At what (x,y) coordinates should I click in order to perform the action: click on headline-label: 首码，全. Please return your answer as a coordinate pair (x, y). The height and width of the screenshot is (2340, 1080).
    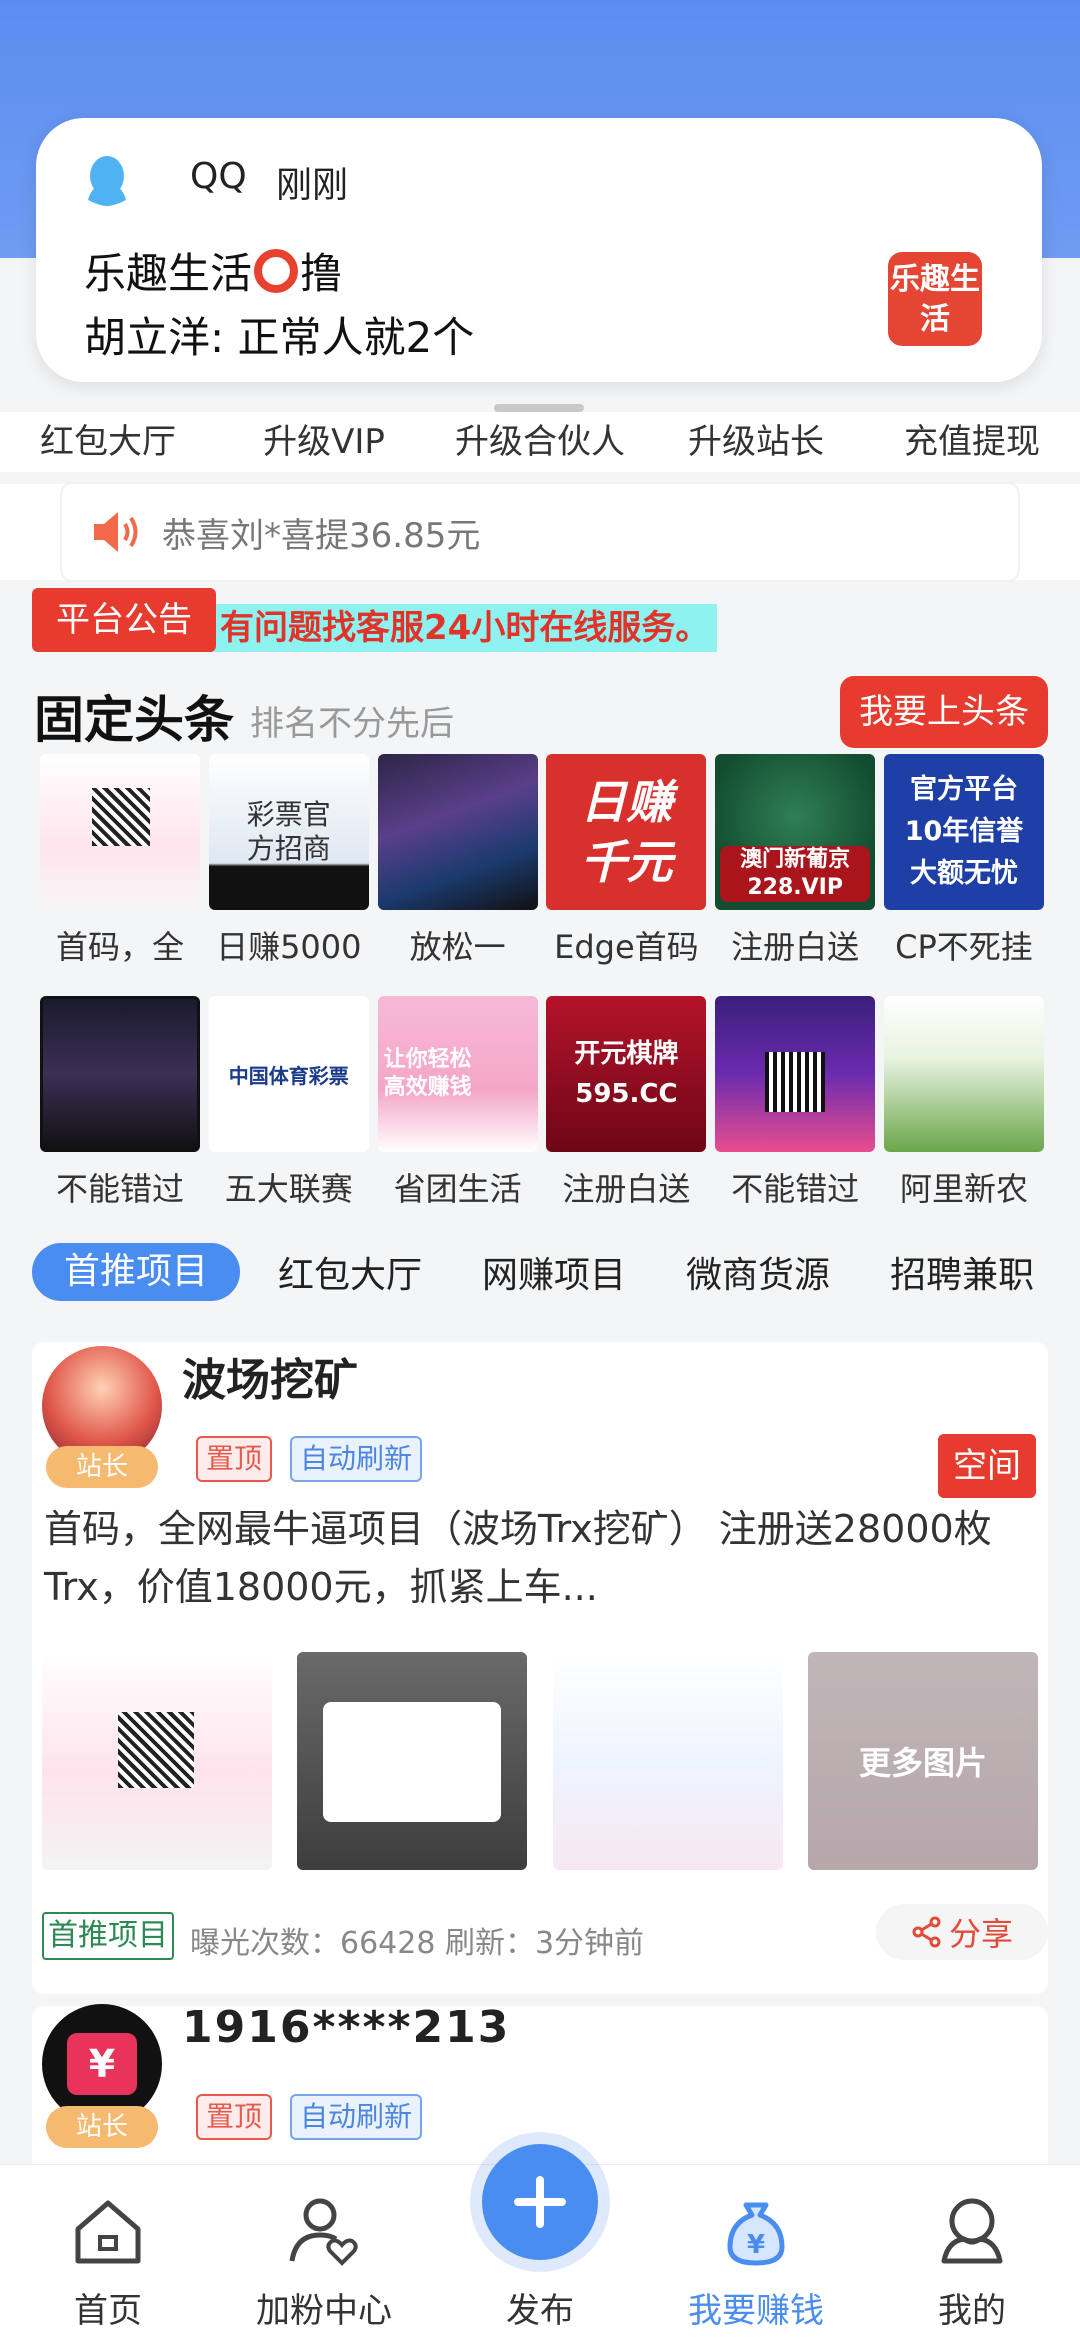
    Looking at the image, I should click on (119, 947).